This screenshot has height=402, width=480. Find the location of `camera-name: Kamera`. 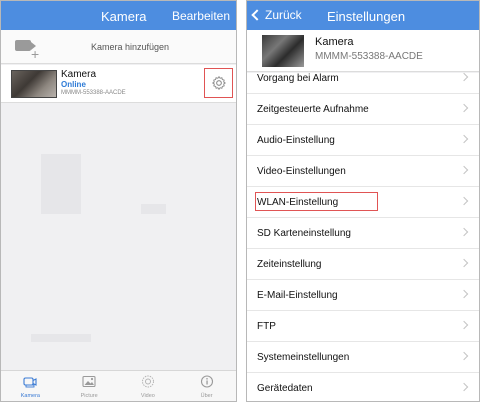

camera-name: Kamera is located at coordinates (79, 74).